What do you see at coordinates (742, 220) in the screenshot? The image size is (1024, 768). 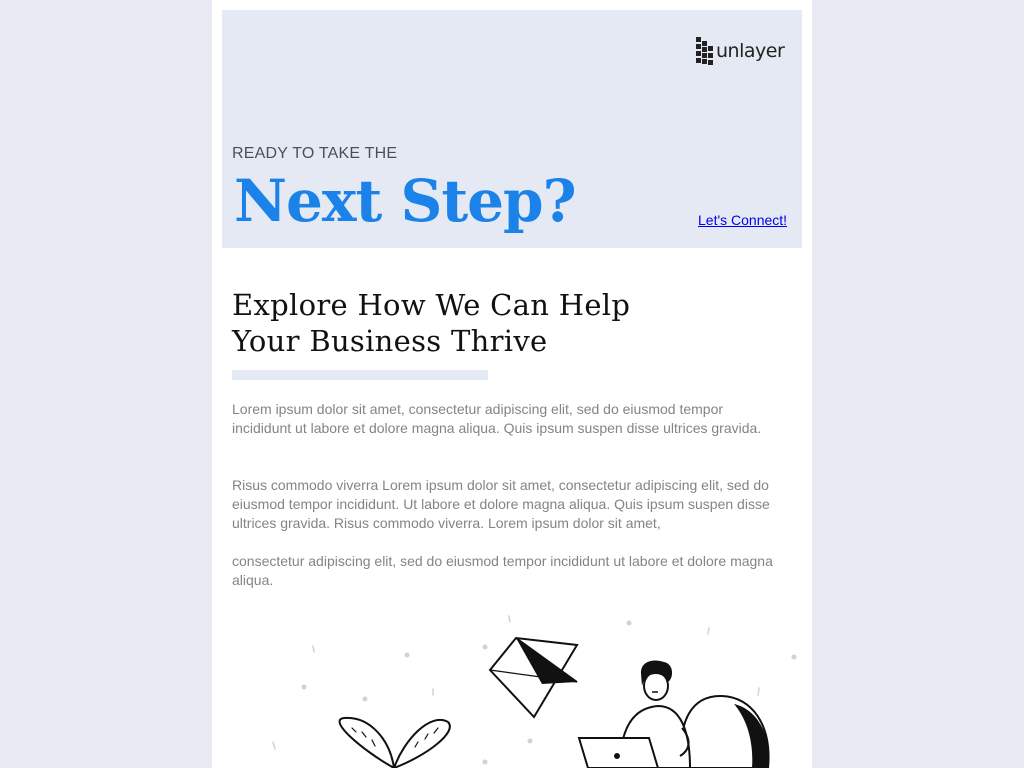 I see `lets-connect-link: Let's Connect!` at bounding box center [742, 220].